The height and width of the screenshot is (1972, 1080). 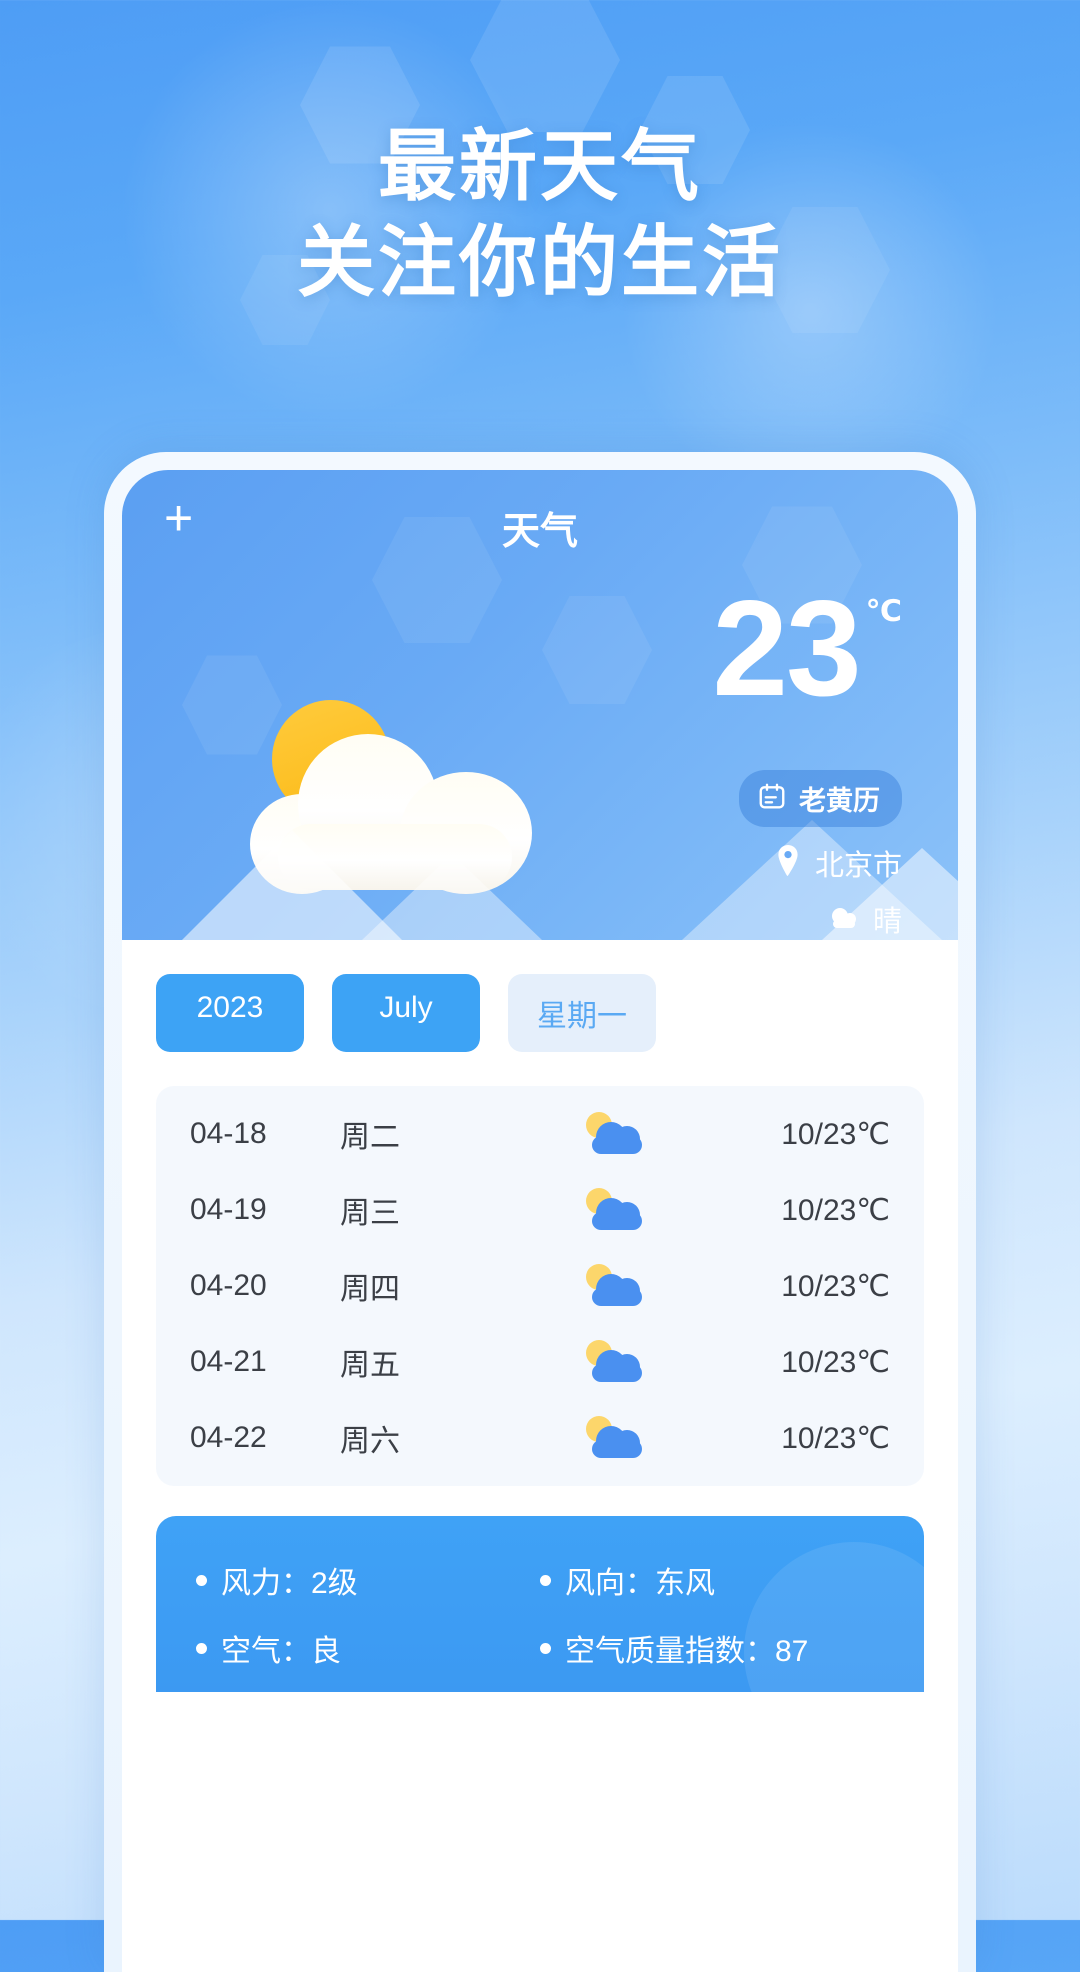 I want to click on table-row: 04-20 周四 10/23℃, so click(x=540, y=1286).